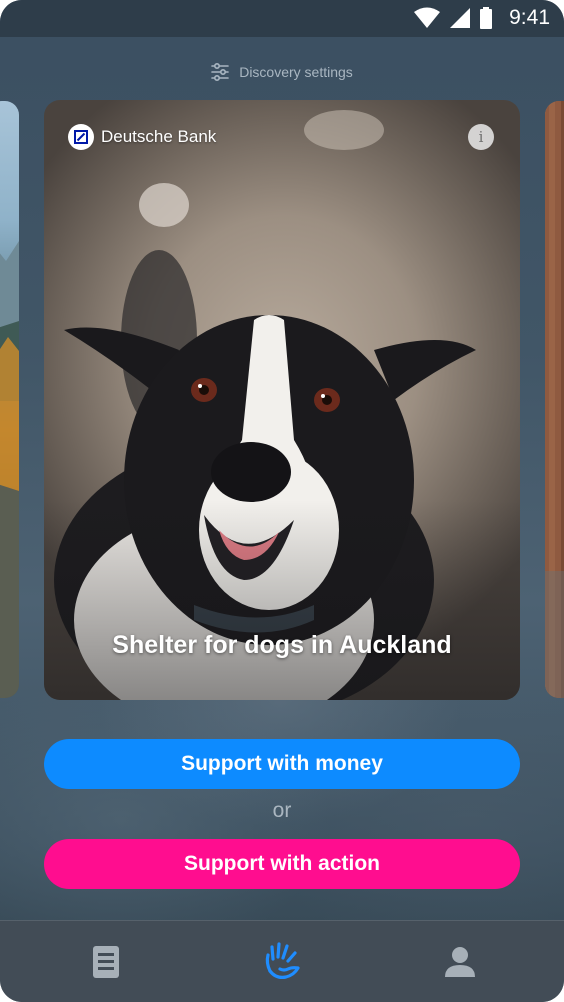 The height and width of the screenshot is (1002, 564). I want to click on bottom-nav, so click(282, 961).